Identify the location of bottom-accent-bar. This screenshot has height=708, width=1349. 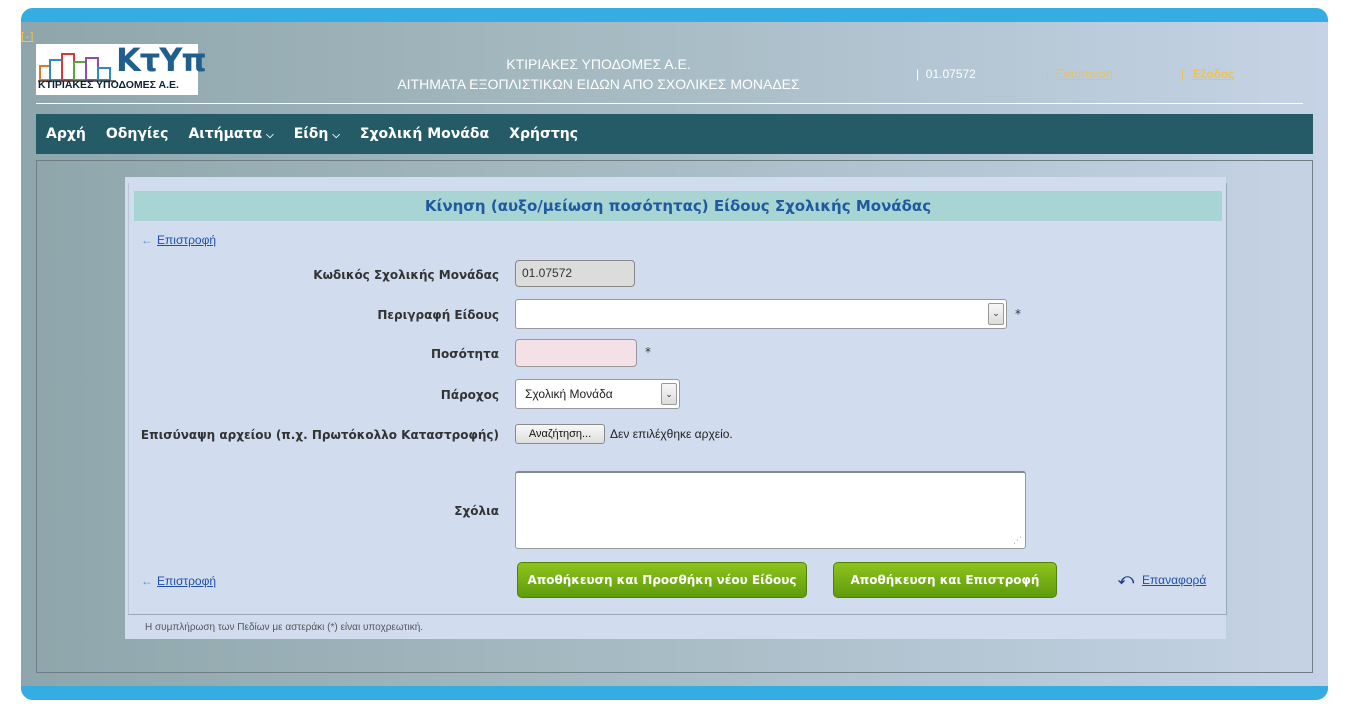
(674, 693).